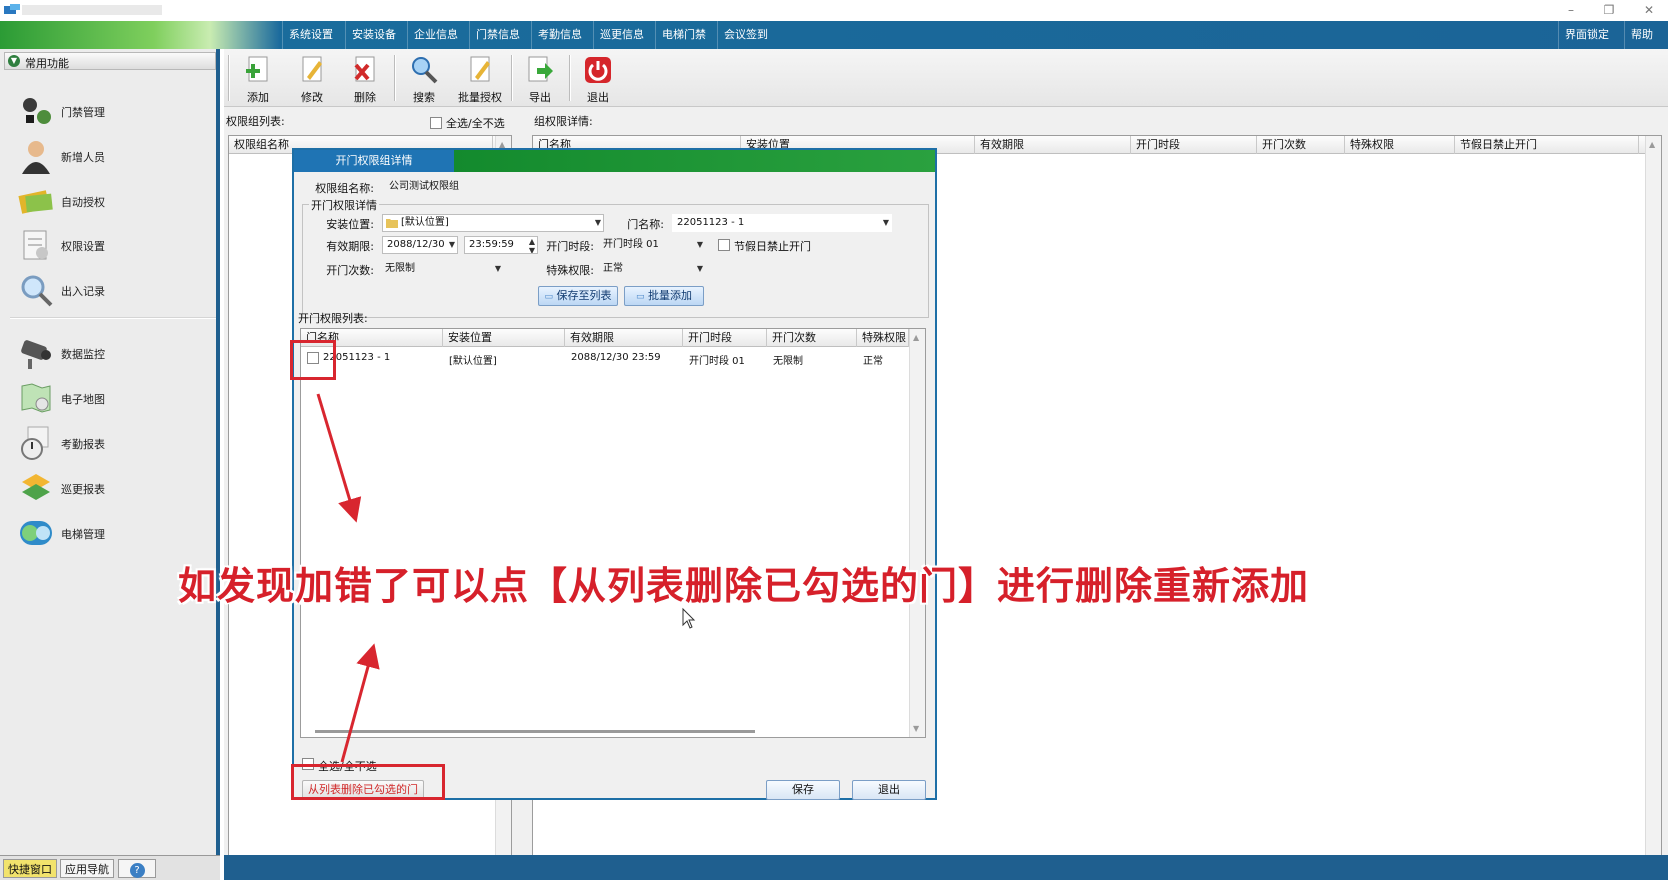  What do you see at coordinates (917, 533) in the screenshot?
I see `open-list-vscrollbar: ▲ ▼` at bounding box center [917, 533].